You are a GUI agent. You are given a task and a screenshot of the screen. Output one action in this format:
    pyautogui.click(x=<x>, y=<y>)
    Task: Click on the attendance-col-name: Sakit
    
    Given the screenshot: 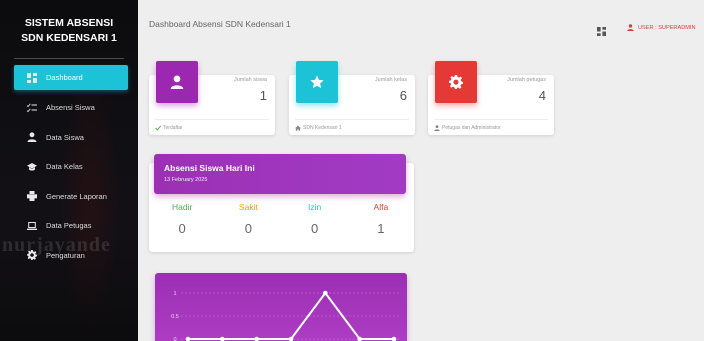 What is the action you would take?
    pyautogui.click(x=248, y=207)
    